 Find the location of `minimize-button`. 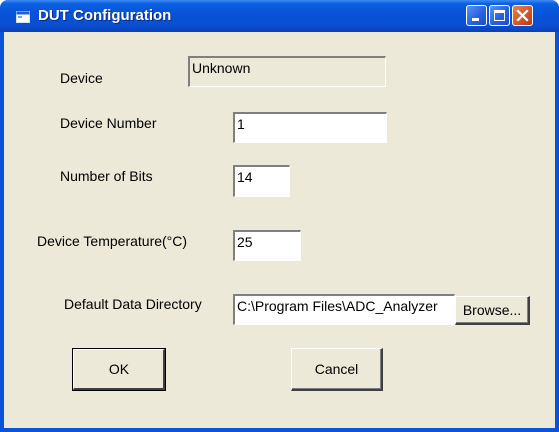

minimize-button is located at coordinates (476, 15).